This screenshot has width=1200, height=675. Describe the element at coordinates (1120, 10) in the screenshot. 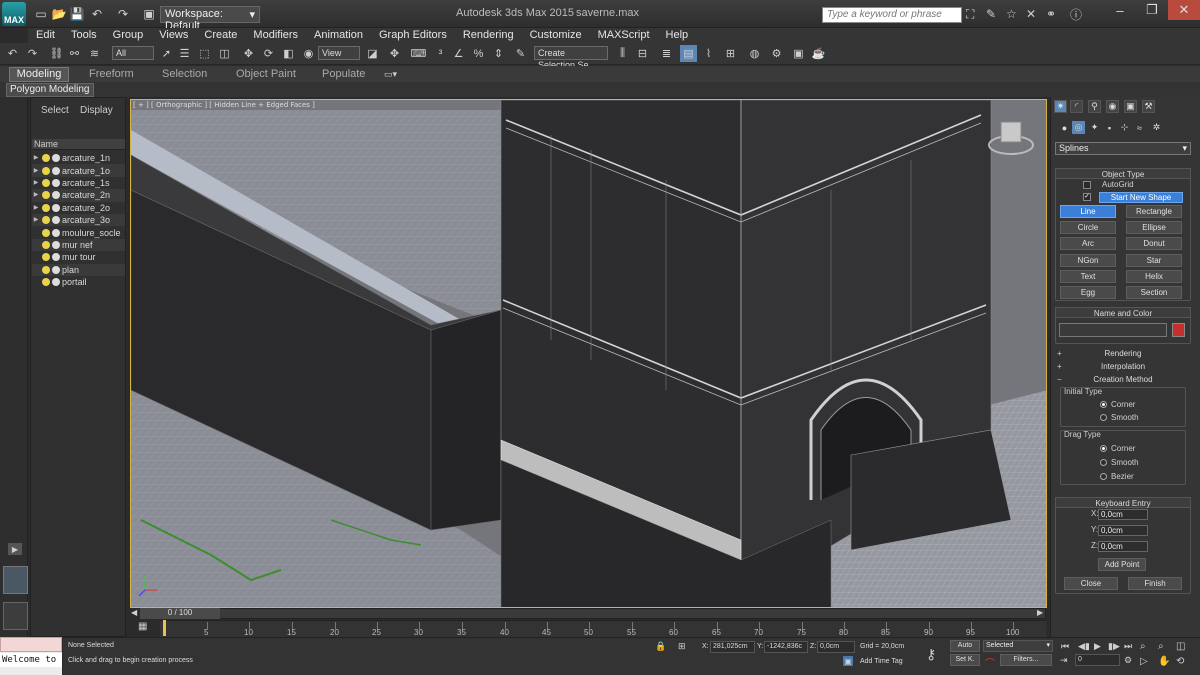

I see `minimize-button: –` at that location.